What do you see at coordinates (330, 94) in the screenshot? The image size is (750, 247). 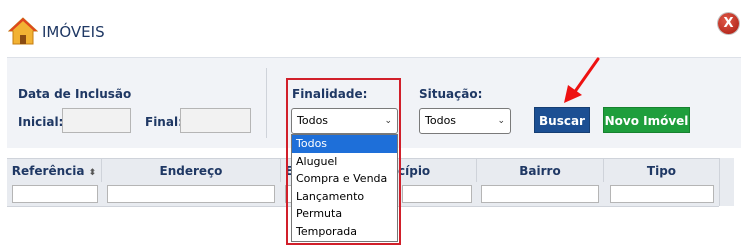 I see `finalidade-label: Finalidade:` at bounding box center [330, 94].